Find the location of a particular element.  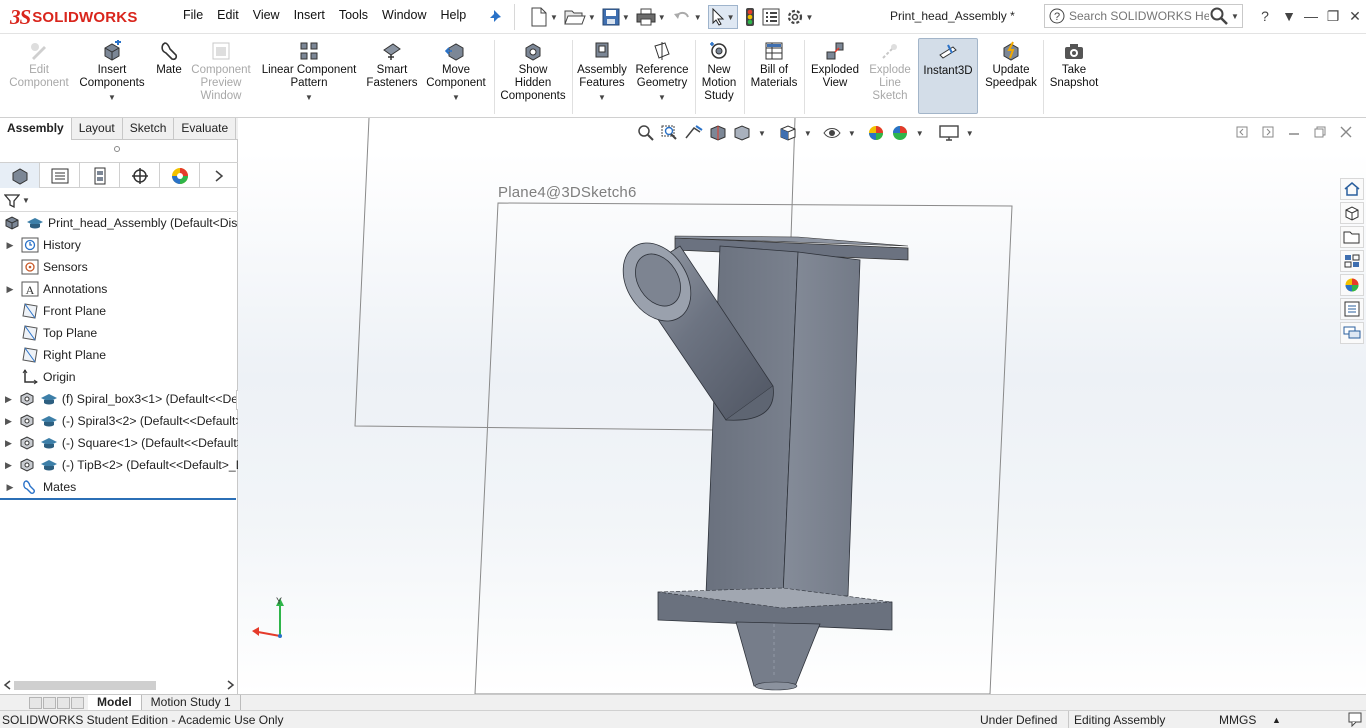

tab-display-manager is located at coordinates (180, 175).